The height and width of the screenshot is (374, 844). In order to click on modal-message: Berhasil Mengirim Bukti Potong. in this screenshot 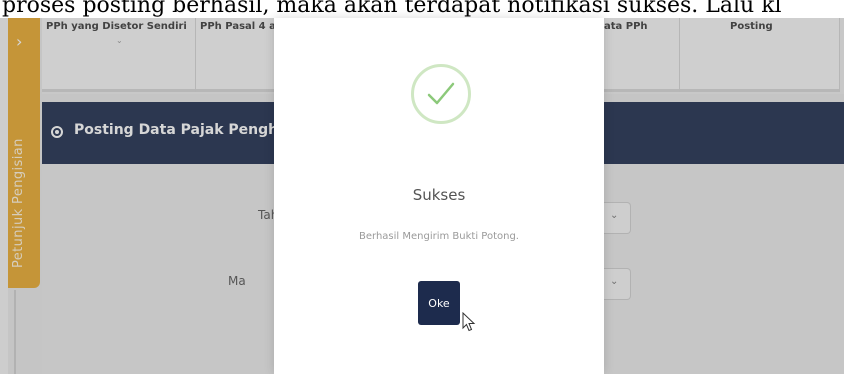, I will do `click(439, 236)`.